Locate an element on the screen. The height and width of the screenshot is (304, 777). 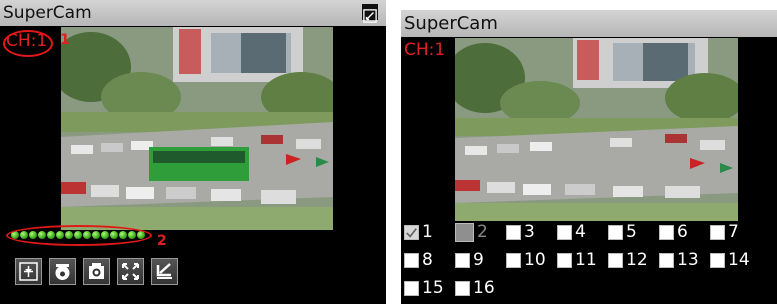
channel-number: 14 is located at coordinates (739, 260).